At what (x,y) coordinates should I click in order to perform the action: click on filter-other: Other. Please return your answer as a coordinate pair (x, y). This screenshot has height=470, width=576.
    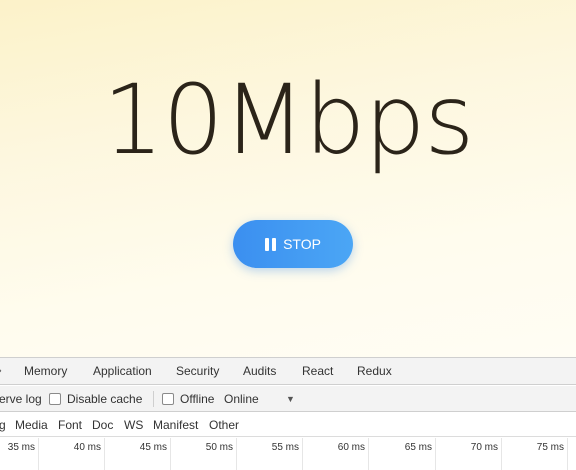
    Looking at the image, I should click on (224, 425).